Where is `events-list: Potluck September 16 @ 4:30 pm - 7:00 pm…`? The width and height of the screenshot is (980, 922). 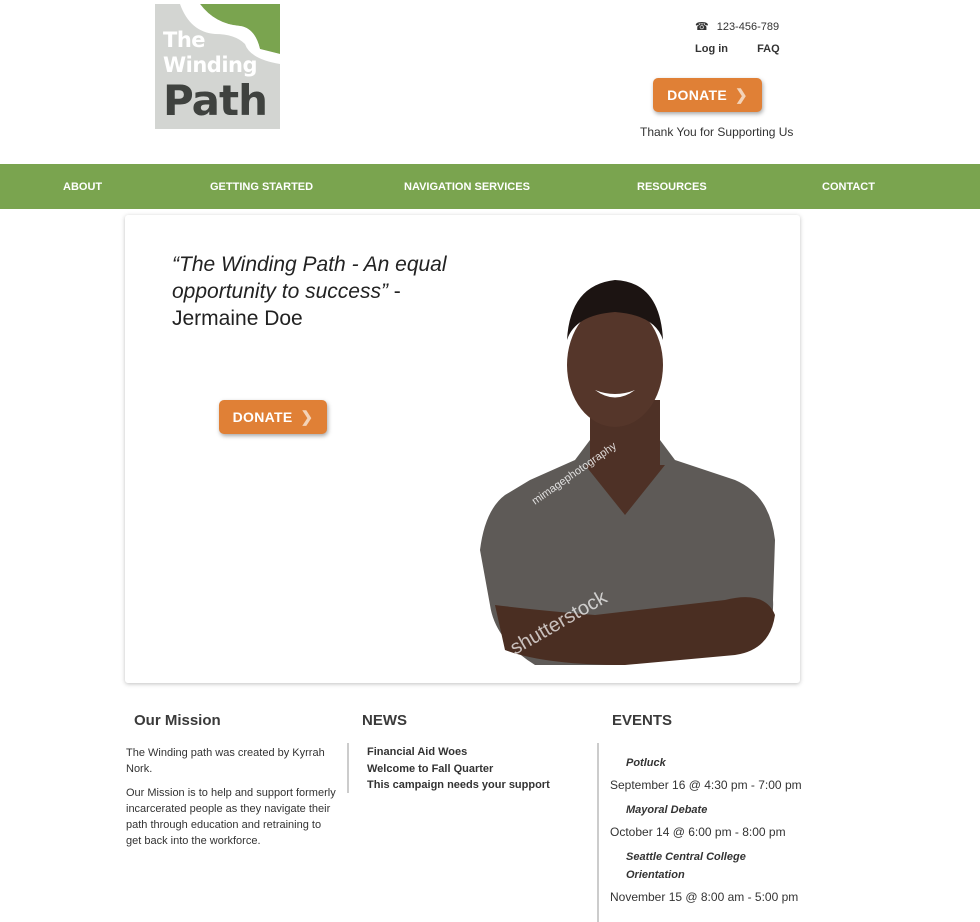
events-list: Potluck September 16 @ 4:30 pm - 7:00 pm… is located at coordinates (706, 833).